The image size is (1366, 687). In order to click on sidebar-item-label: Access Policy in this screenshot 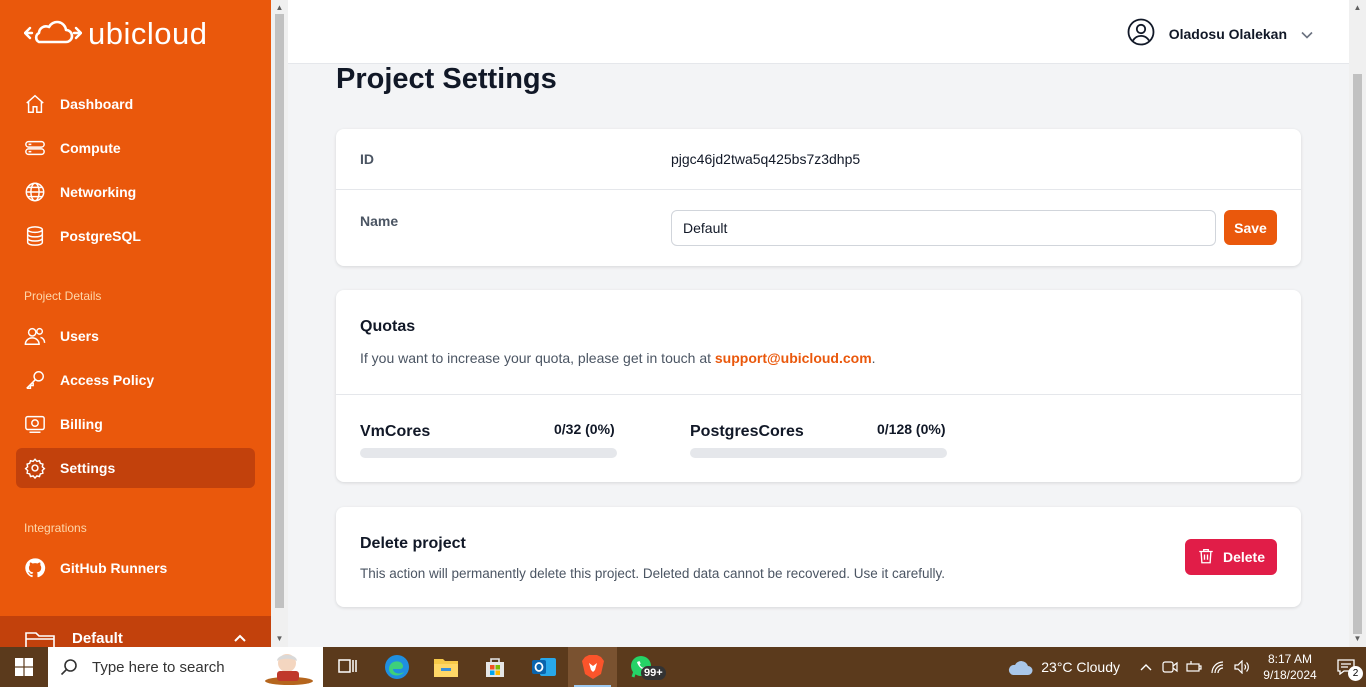, I will do `click(107, 380)`.